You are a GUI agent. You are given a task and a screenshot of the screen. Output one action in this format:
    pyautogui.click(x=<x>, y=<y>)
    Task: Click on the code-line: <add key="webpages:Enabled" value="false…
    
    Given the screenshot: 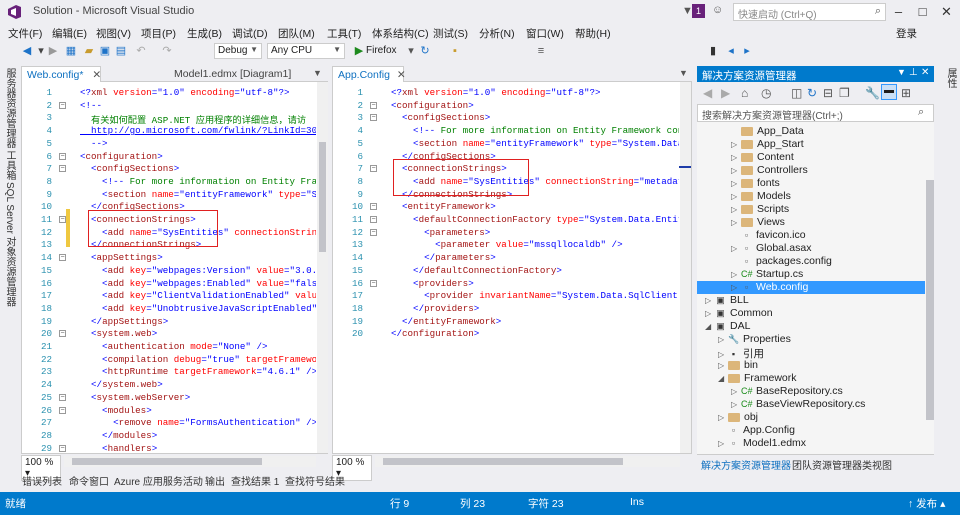 What is the action you would take?
    pyautogui.click(x=198, y=283)
    